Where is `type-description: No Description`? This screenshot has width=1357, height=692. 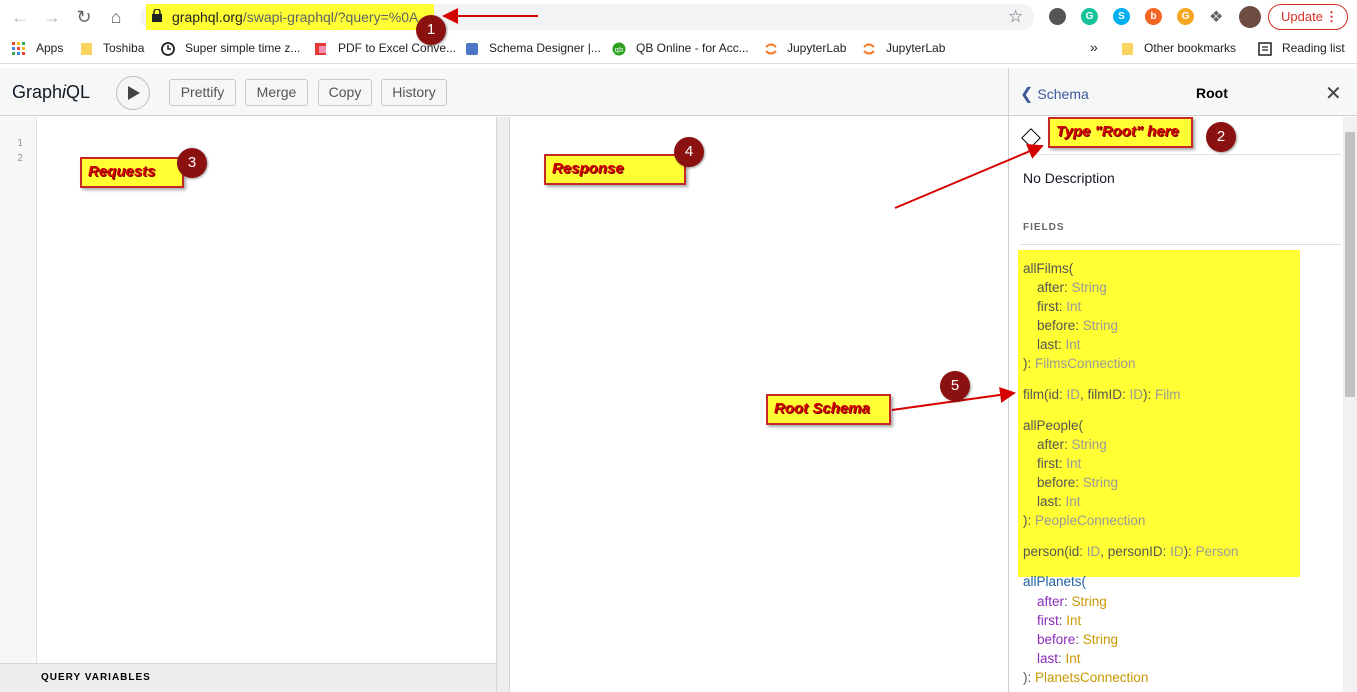
type-description: No Description is located at coordinates (1069, 178).